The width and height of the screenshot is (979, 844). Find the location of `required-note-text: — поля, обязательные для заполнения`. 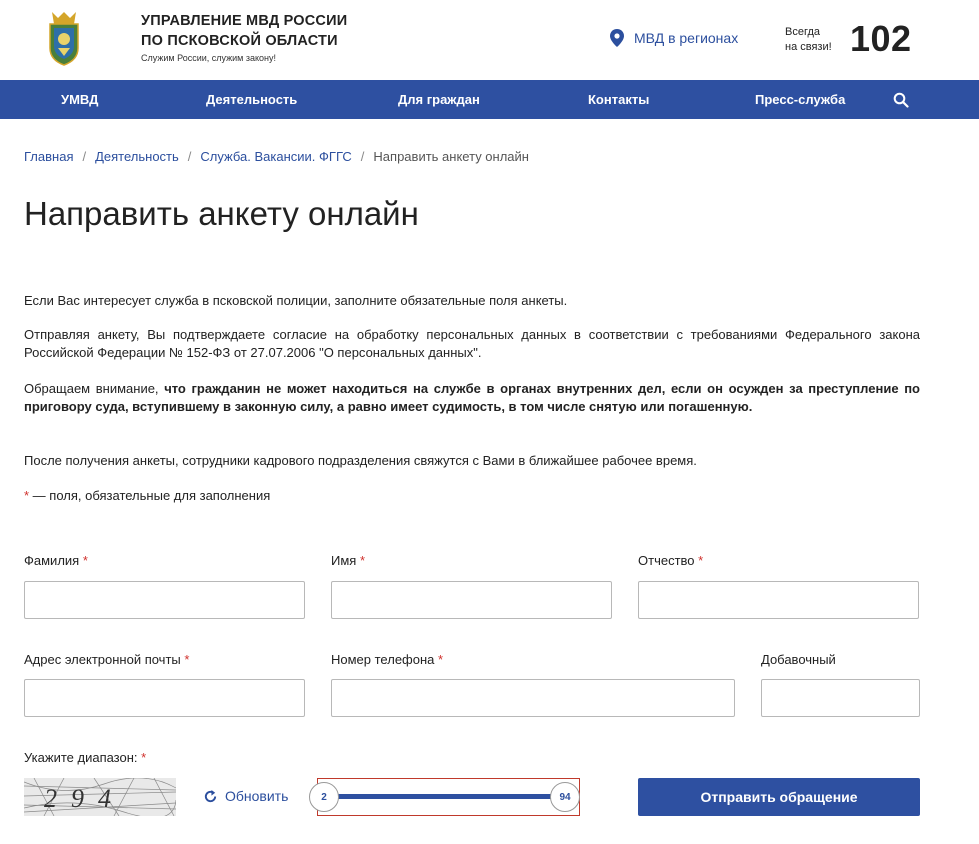

required-note-text: — поля, обязательные для заполнения is located at coordinates (150, 495).